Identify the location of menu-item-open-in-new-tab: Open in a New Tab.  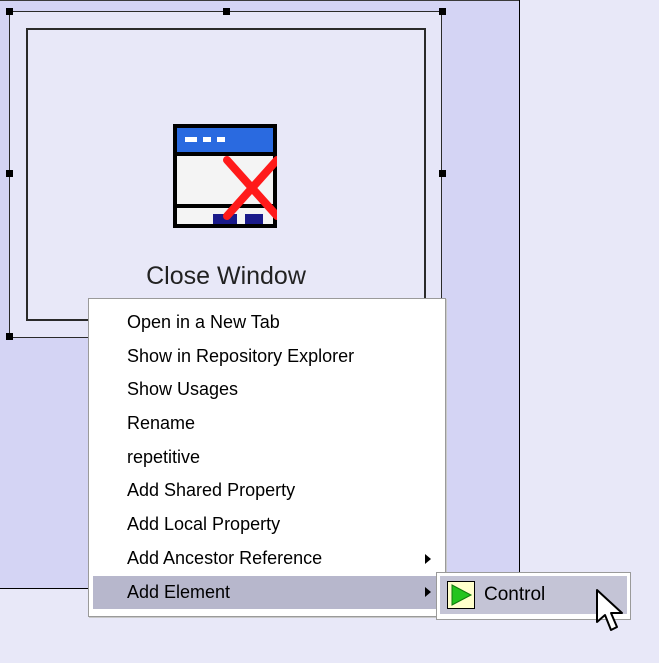
(267, 323).